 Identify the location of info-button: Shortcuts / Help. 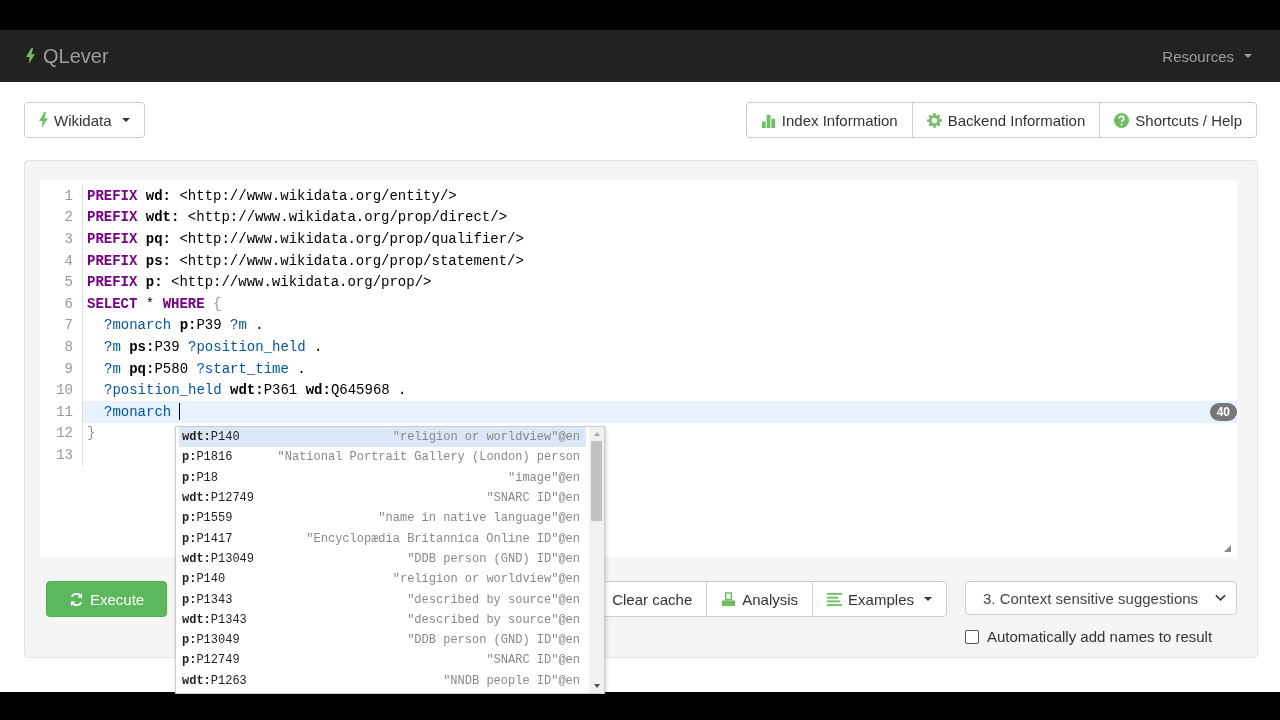
(1178, 120).